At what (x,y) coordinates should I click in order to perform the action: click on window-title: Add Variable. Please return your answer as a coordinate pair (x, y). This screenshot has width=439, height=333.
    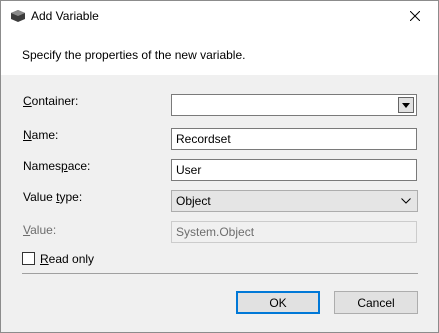
    Looking at the image, I should click on (65, 16).